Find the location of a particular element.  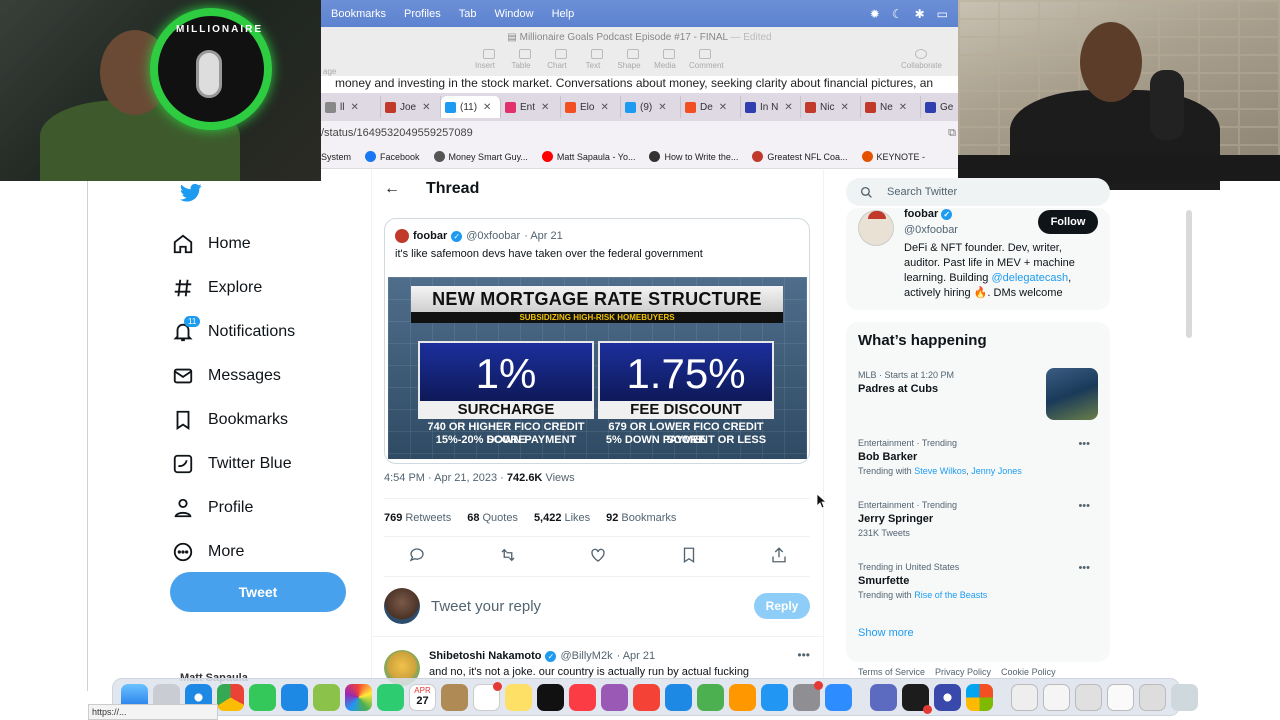

facetime-icon is located at coordinates (390, 697).